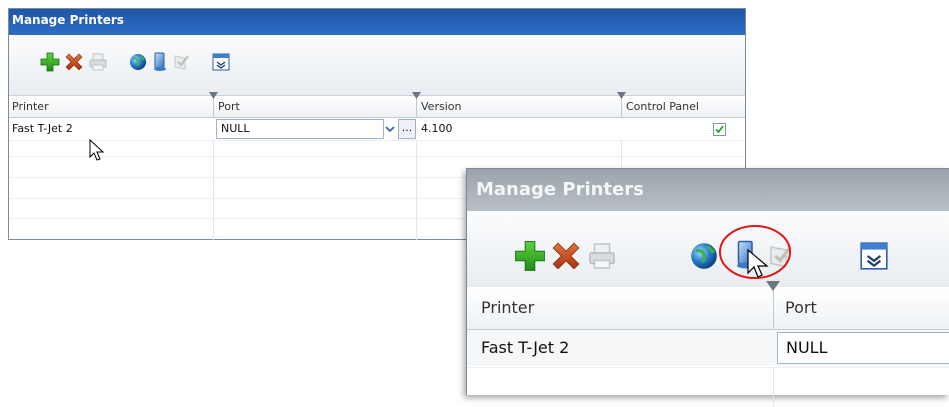 This screenshot has width=949, height=407. What do you see at coordinates (181, 62) in the screenshot?
I see `test-page-icon` at bounding box center [181, 62].